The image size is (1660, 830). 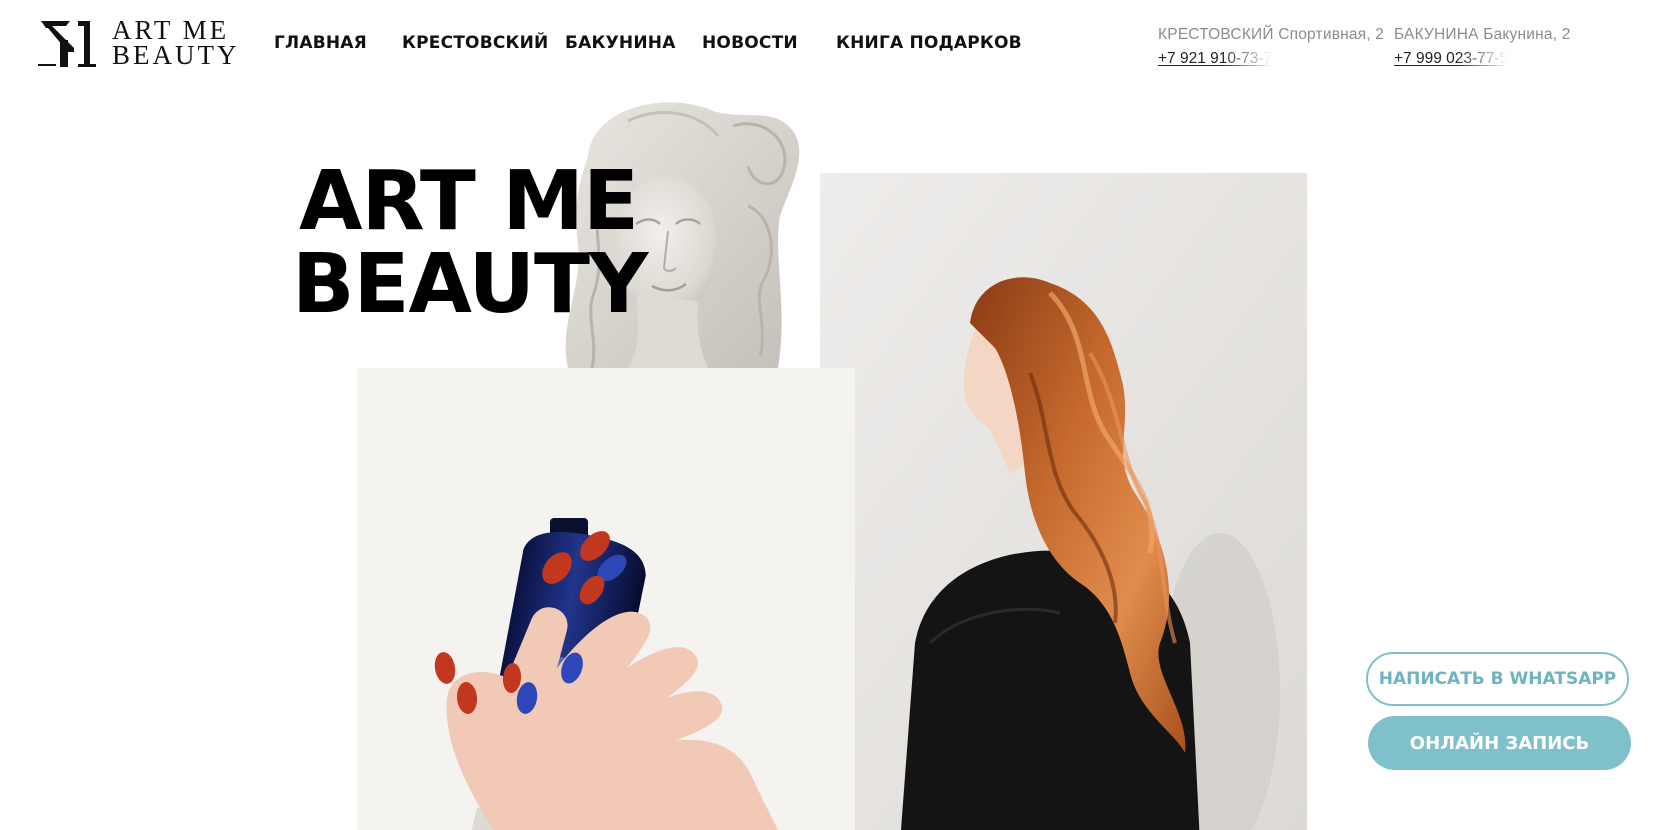 I want to click on nav-item-bakunina: БАКУНИНА, so click(x=620, y=43).